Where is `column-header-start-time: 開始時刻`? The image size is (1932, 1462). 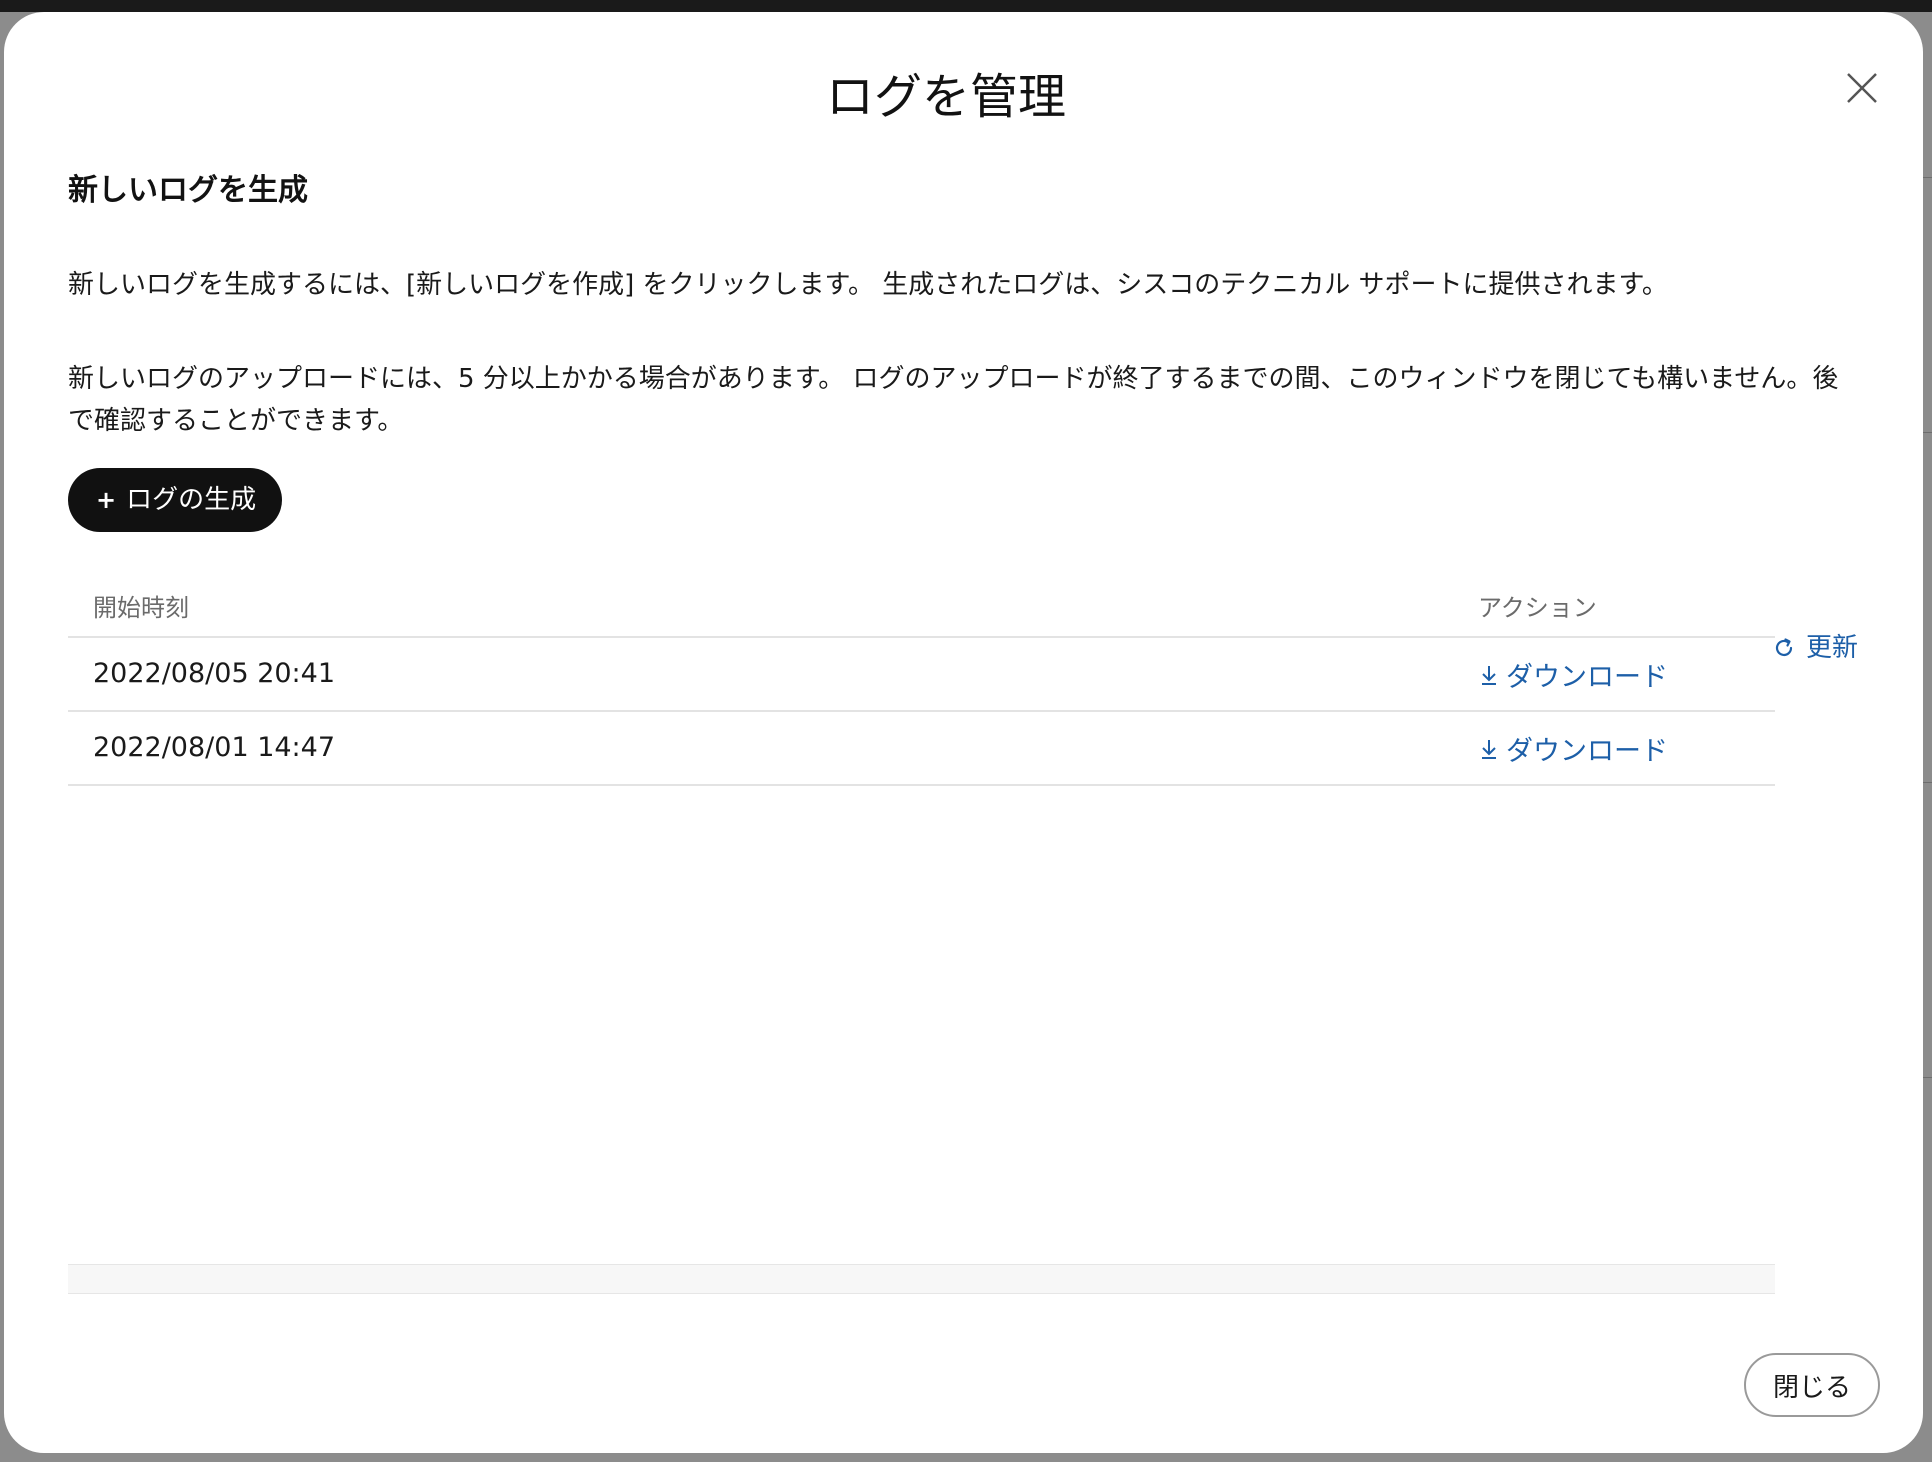
column-header-start-time: 開始時刻 is located at coordinates (141, 605).